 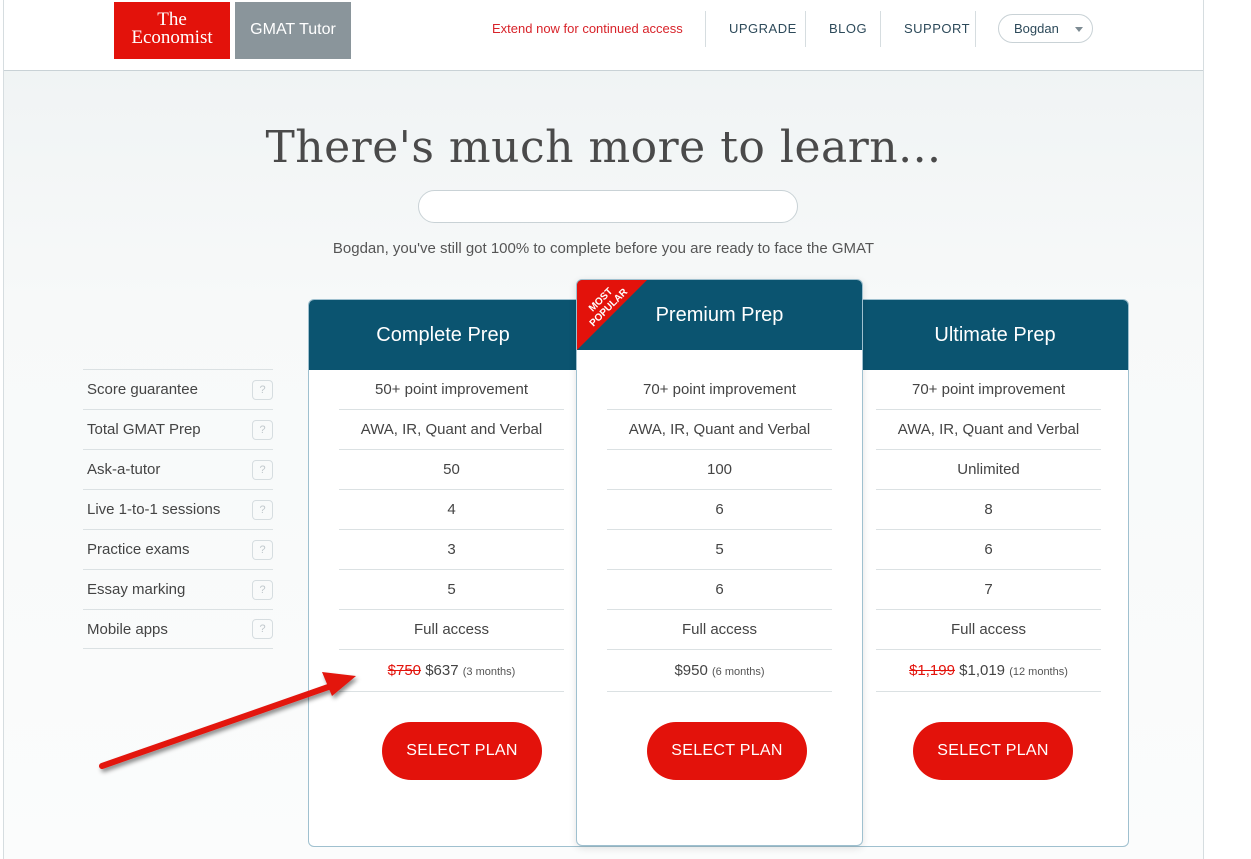 I want to click on right-gutter, so click(x=1228, y=429).